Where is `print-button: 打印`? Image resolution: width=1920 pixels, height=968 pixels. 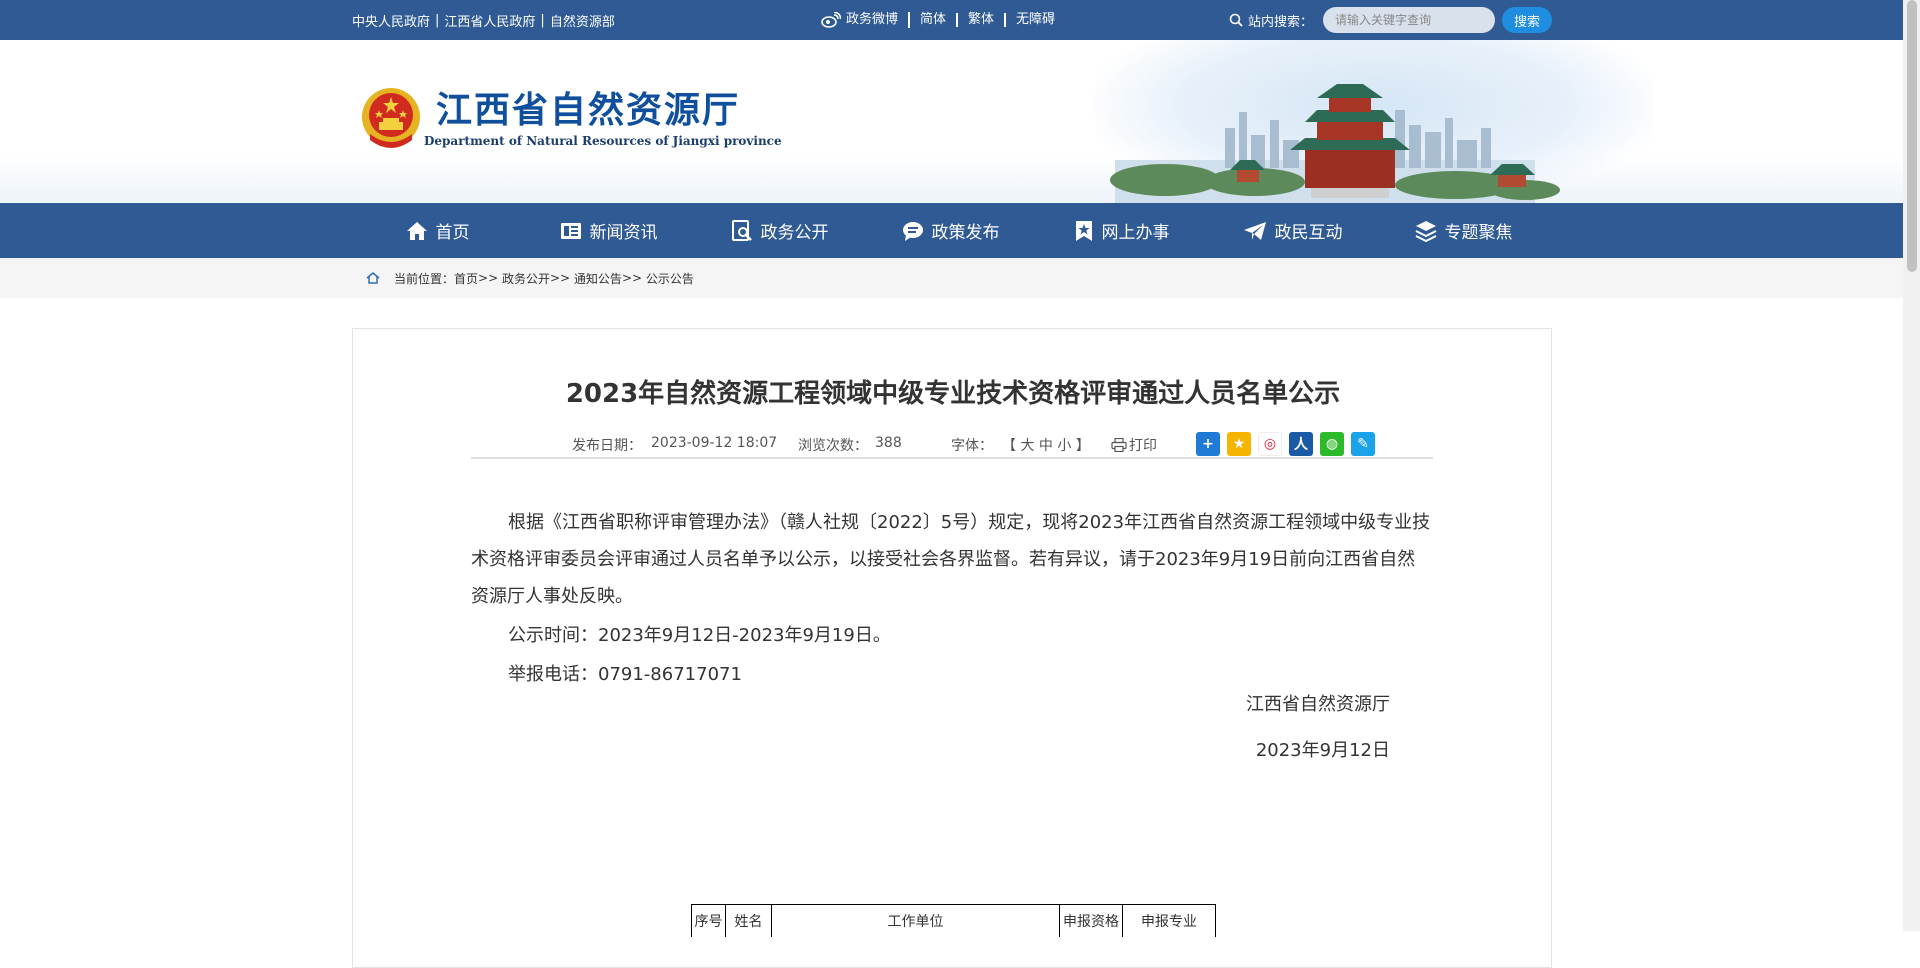 print-button: 打印 is located at coordinates (1134, 445).